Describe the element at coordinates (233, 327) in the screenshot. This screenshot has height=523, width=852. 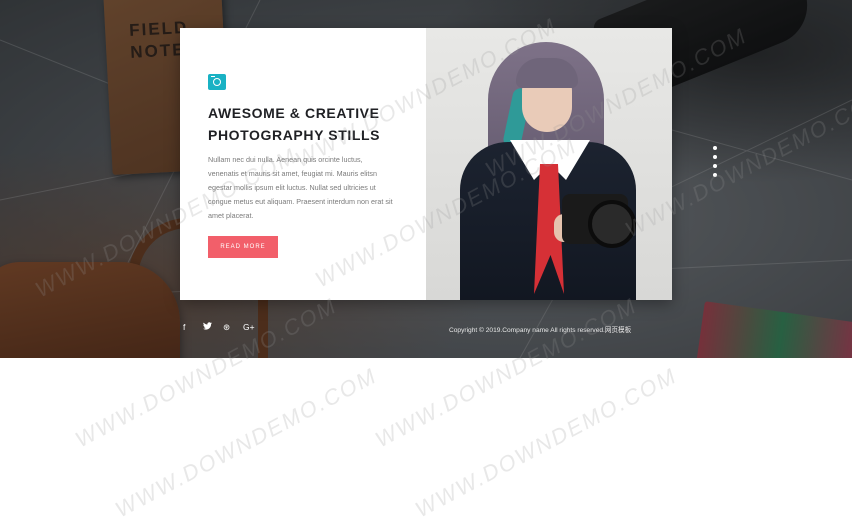
I see `dribbble-icon: ⊛` at that location.